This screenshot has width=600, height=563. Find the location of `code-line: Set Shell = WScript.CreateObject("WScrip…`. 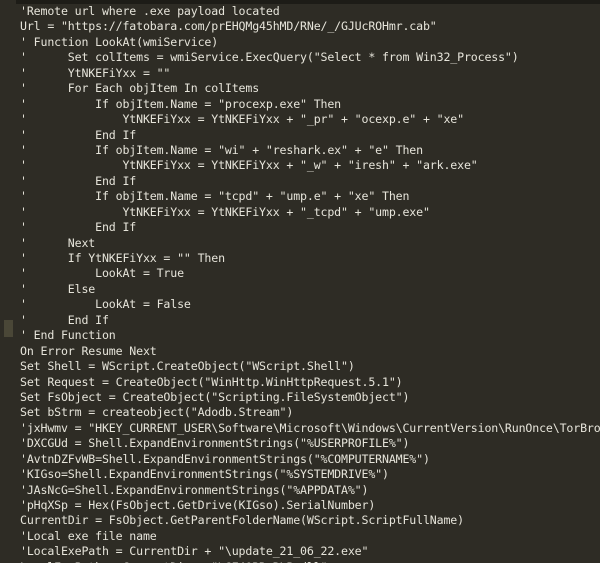

code-line: Set Shell = WScript.CreateObject("WScrip… is located at coordinates (187, 366).